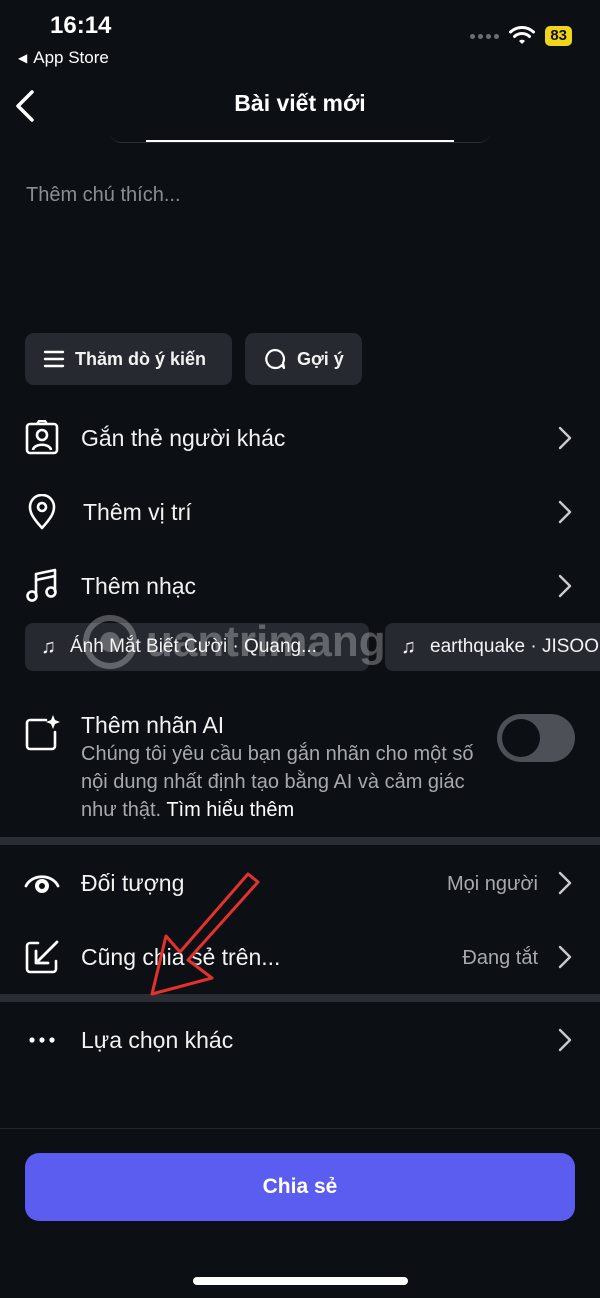  I want to click on location-pin-icon, so click(42, 512).